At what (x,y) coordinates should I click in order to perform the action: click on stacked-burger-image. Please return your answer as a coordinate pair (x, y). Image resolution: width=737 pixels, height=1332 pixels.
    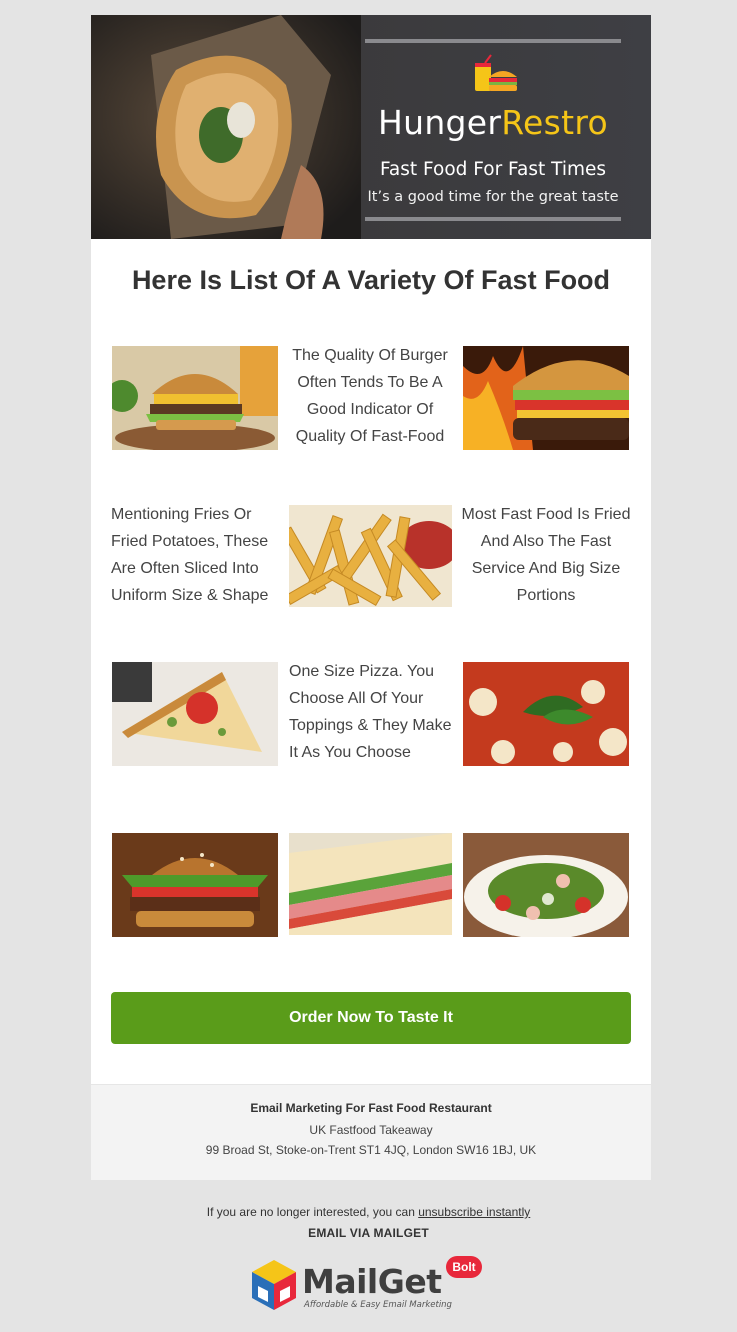
    Looking at the image, I should click on (195, 885).